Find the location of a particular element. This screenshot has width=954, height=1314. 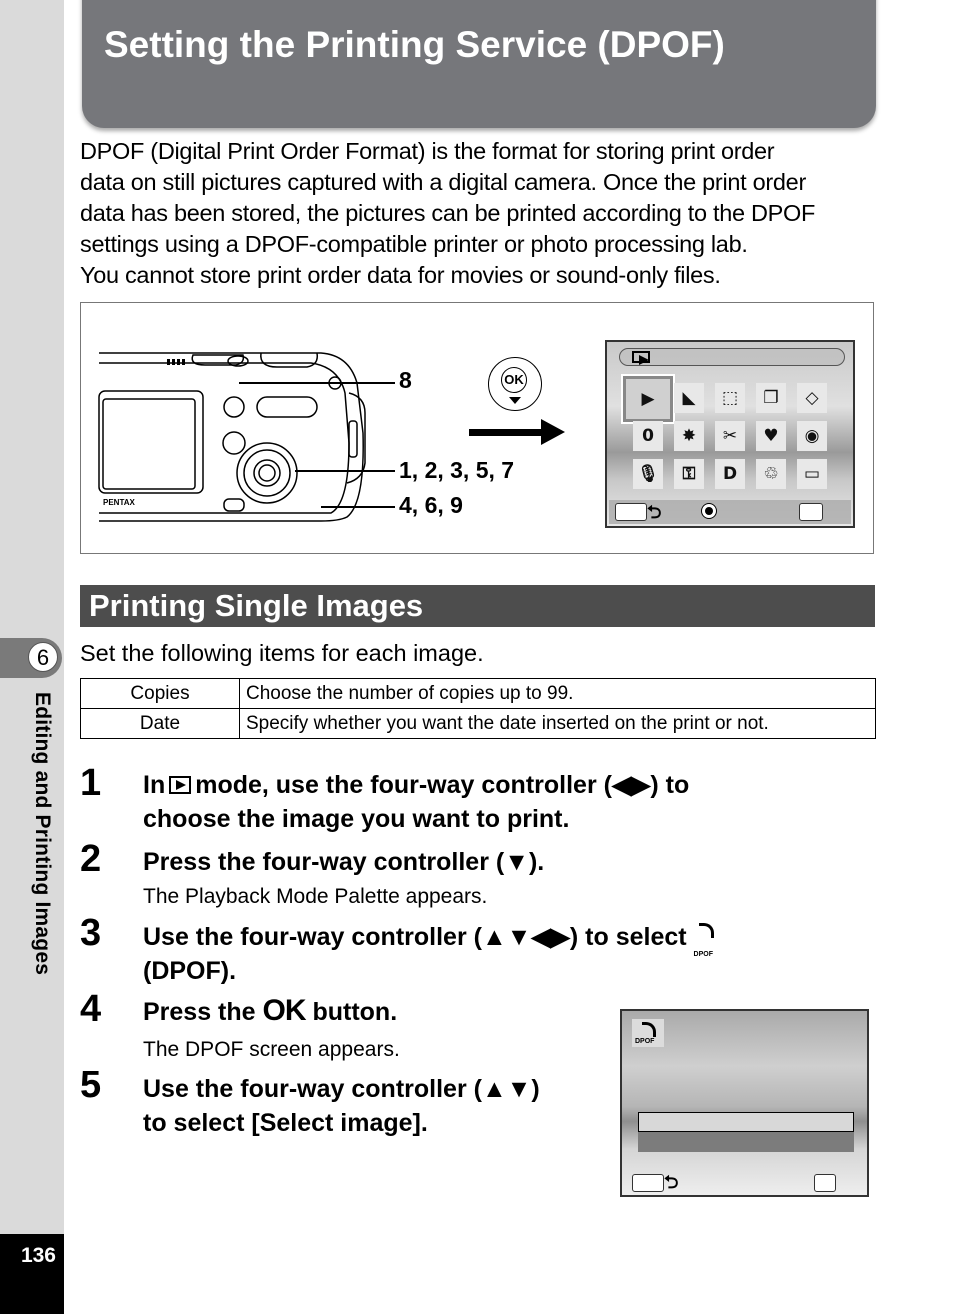

callout-8: 8 is located at coordinates (405, 380).